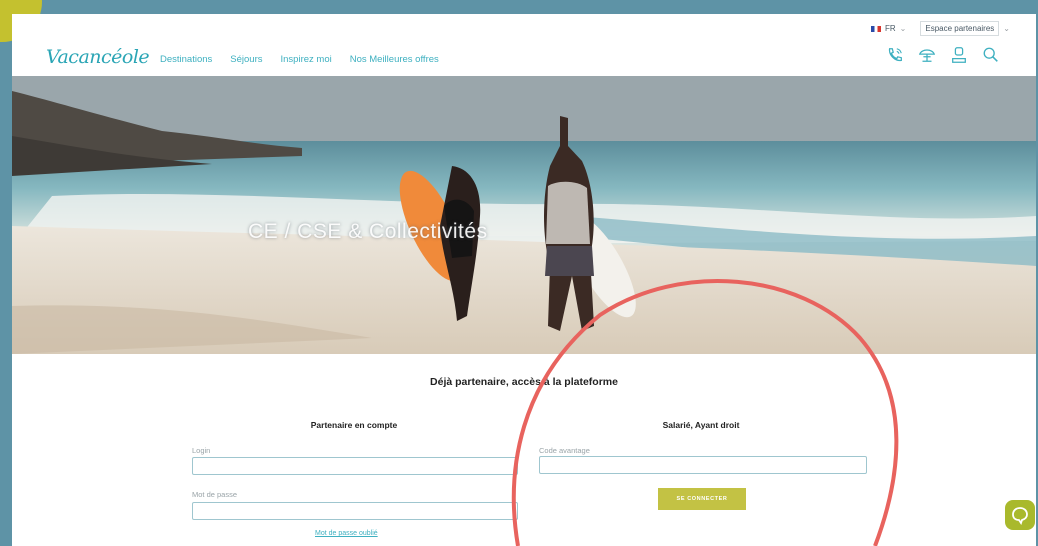 The image size is (1038, 546). What do you see at coordinates (701, 425) in the screenshot?
I see `employee-title: Salarié, Ayant droit` at bounding box center [701, 425].